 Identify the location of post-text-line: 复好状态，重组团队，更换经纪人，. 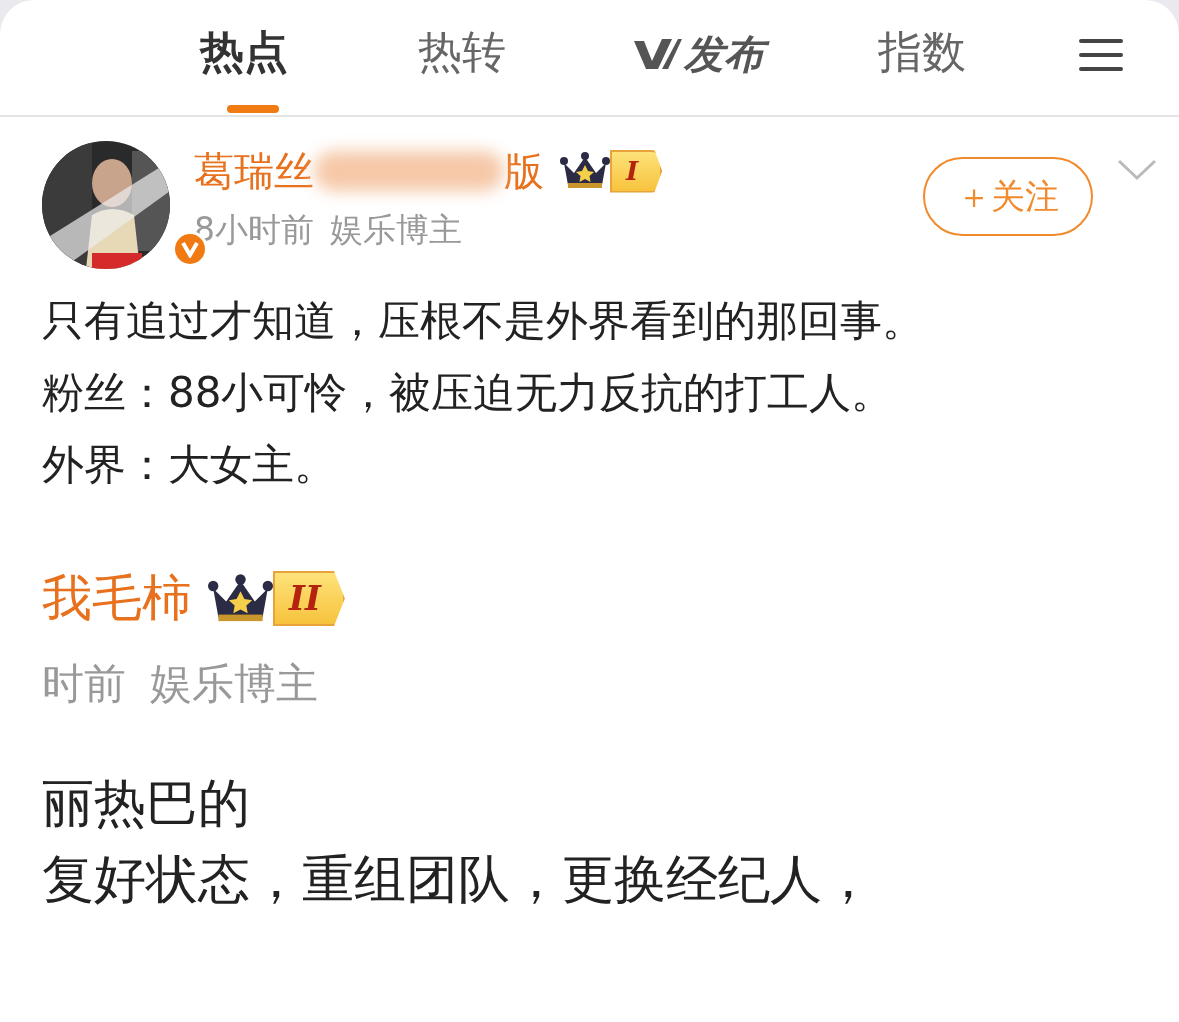
(458, 879).